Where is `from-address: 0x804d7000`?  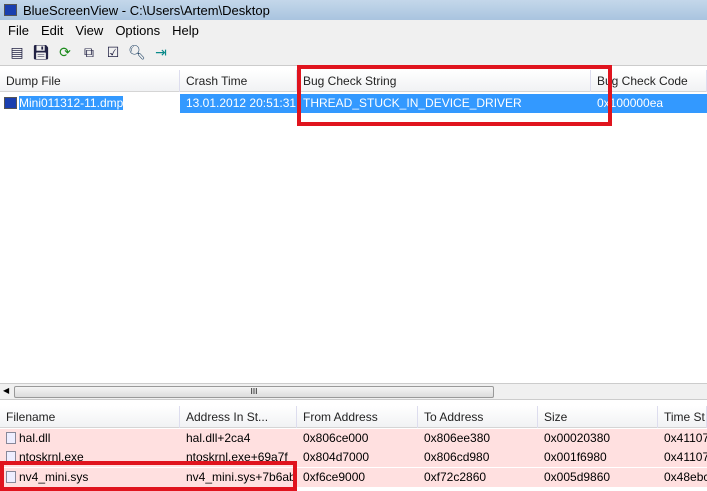 from-address: 0x804d7000 is located at coordinates (336, 457).